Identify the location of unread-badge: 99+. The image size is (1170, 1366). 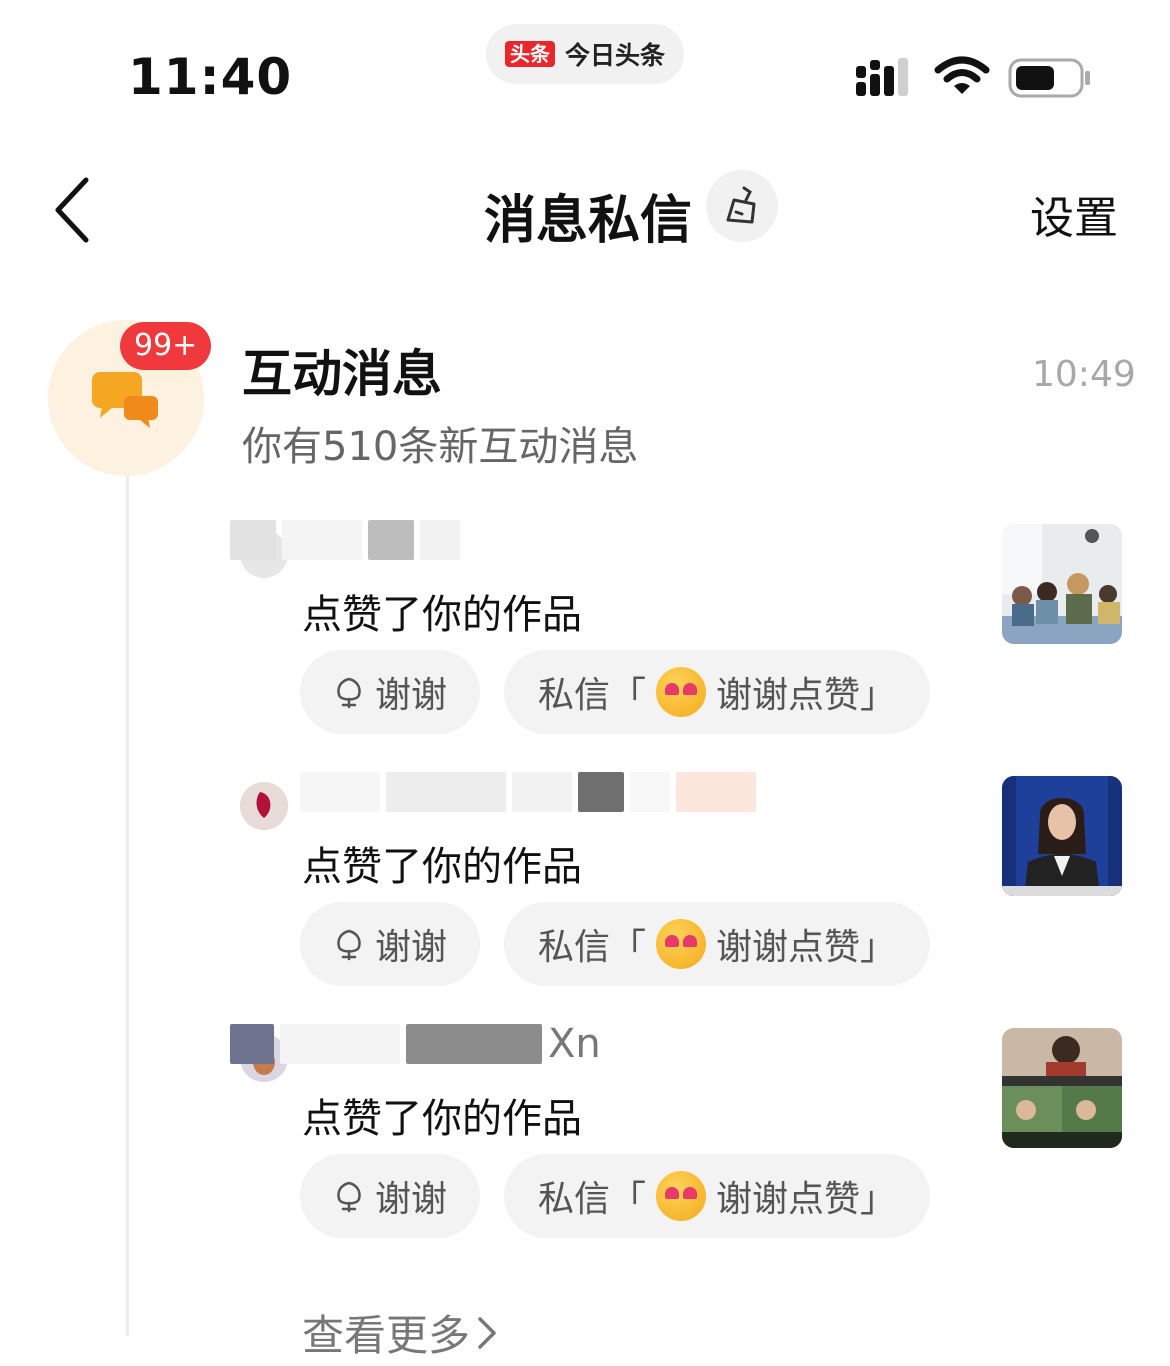
(166, 346).